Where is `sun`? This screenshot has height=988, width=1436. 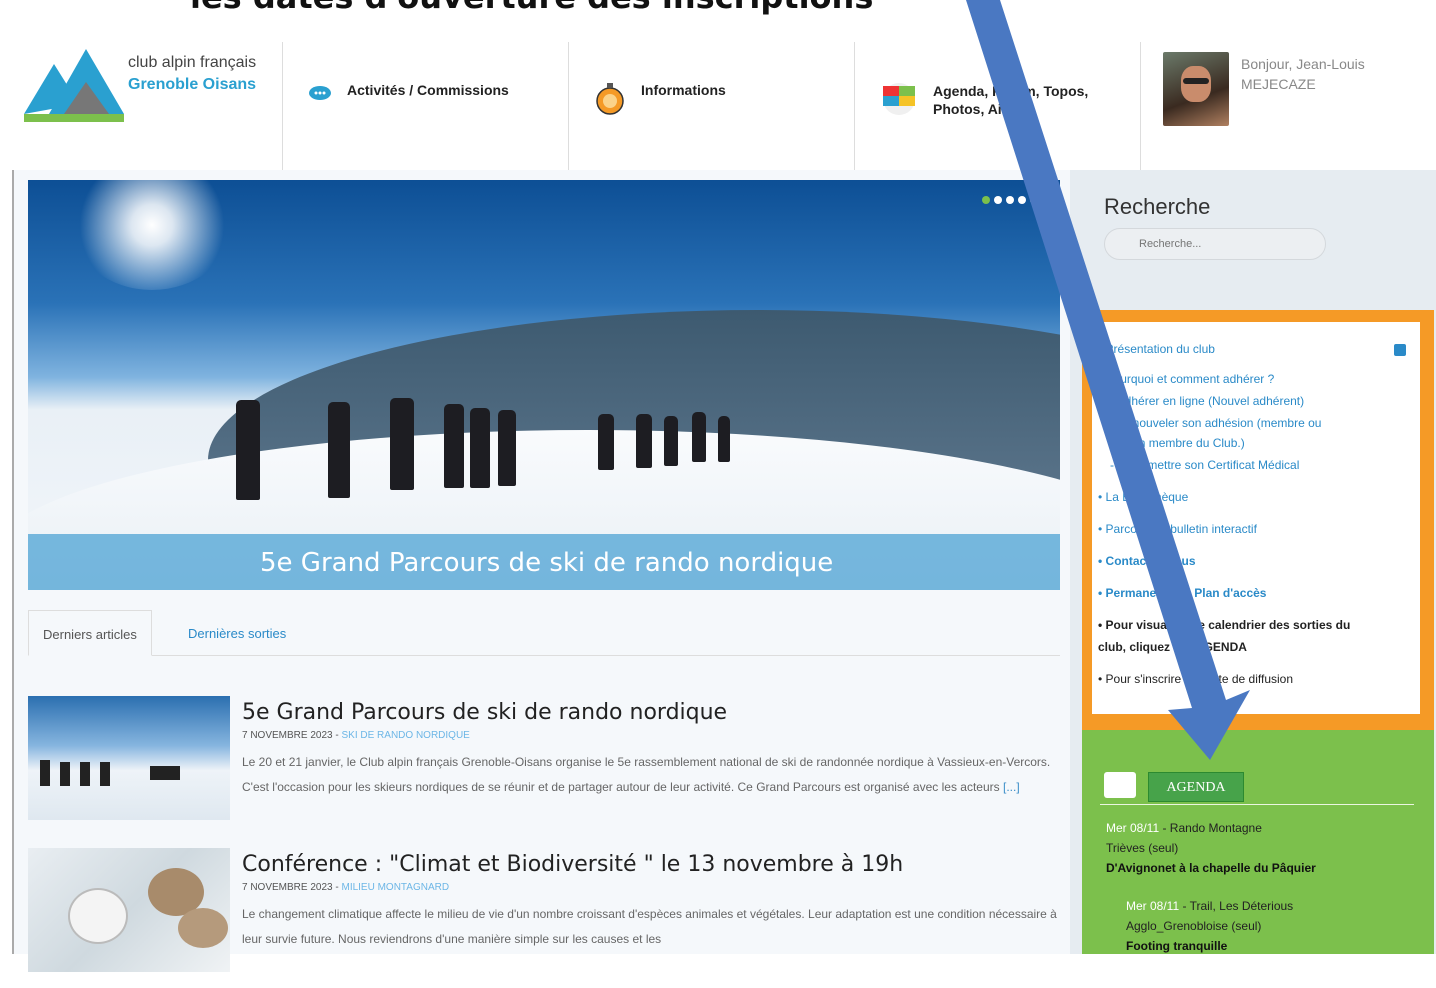 sun is located at coordinates (152, 235).